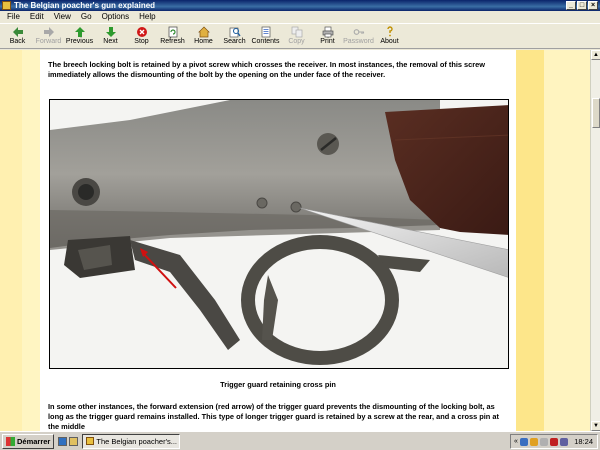 The height and width of the screenshot is (450, 600). I want to click on menu-view: View, so click(62, 17).